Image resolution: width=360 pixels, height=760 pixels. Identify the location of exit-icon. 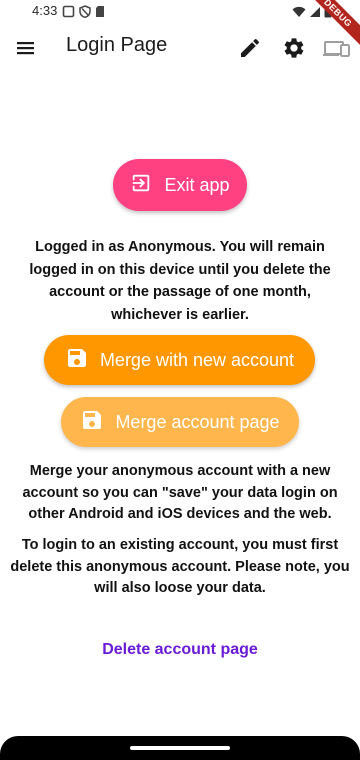
(141, 185).